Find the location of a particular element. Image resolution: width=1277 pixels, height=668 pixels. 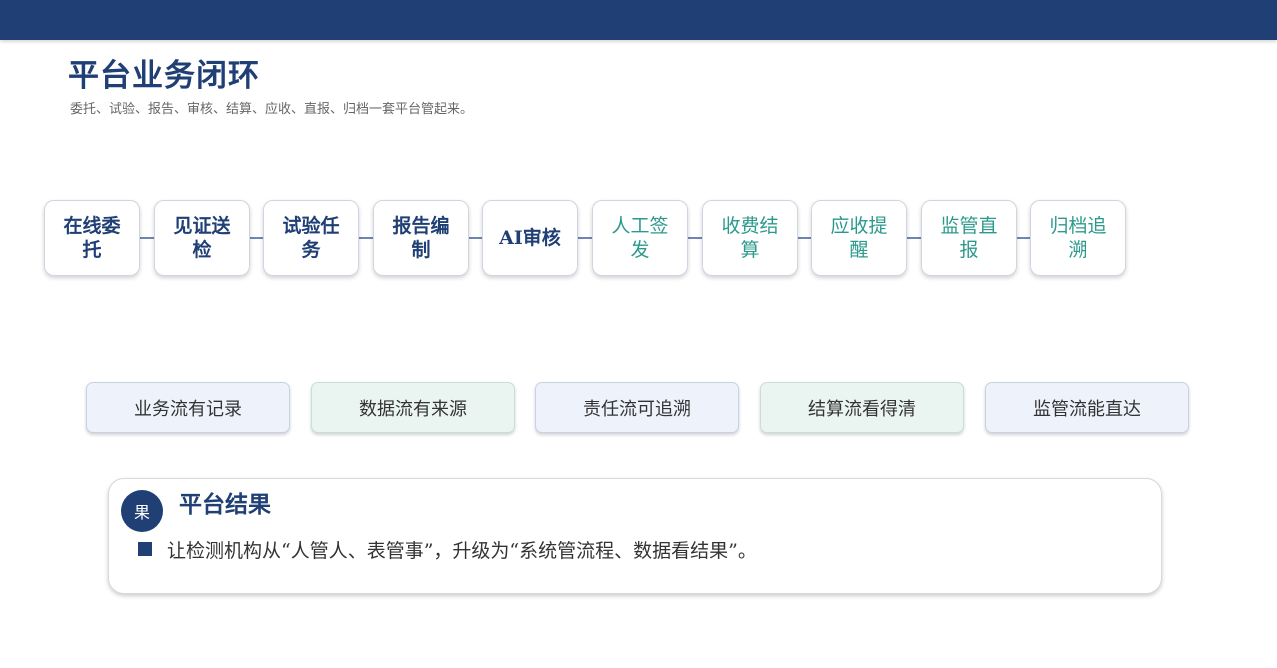

result-text: 让检测机构从“人管人、表管事”，升级为“系统管流程、数据看结果”。 is located at coordinates (462, 551).